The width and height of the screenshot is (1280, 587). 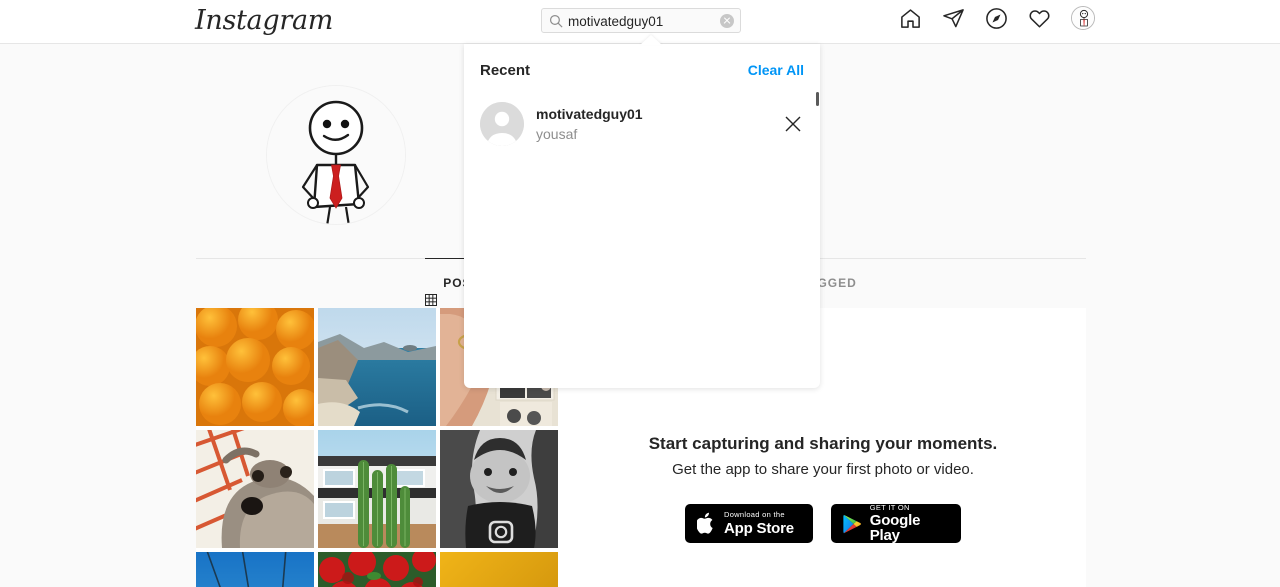 What do you see at coordinates (431, 292) in the screenshot?
I see `grid-icon` at bounding box center [431, 292].